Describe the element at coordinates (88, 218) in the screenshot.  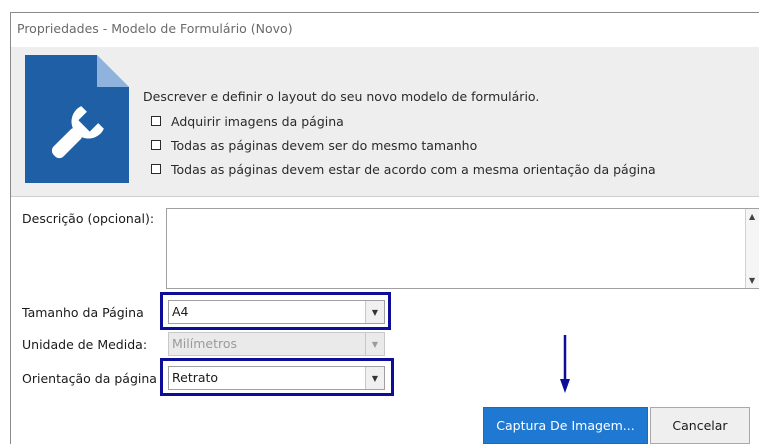
I see `description-label: Descrição (opcional):` at that location.